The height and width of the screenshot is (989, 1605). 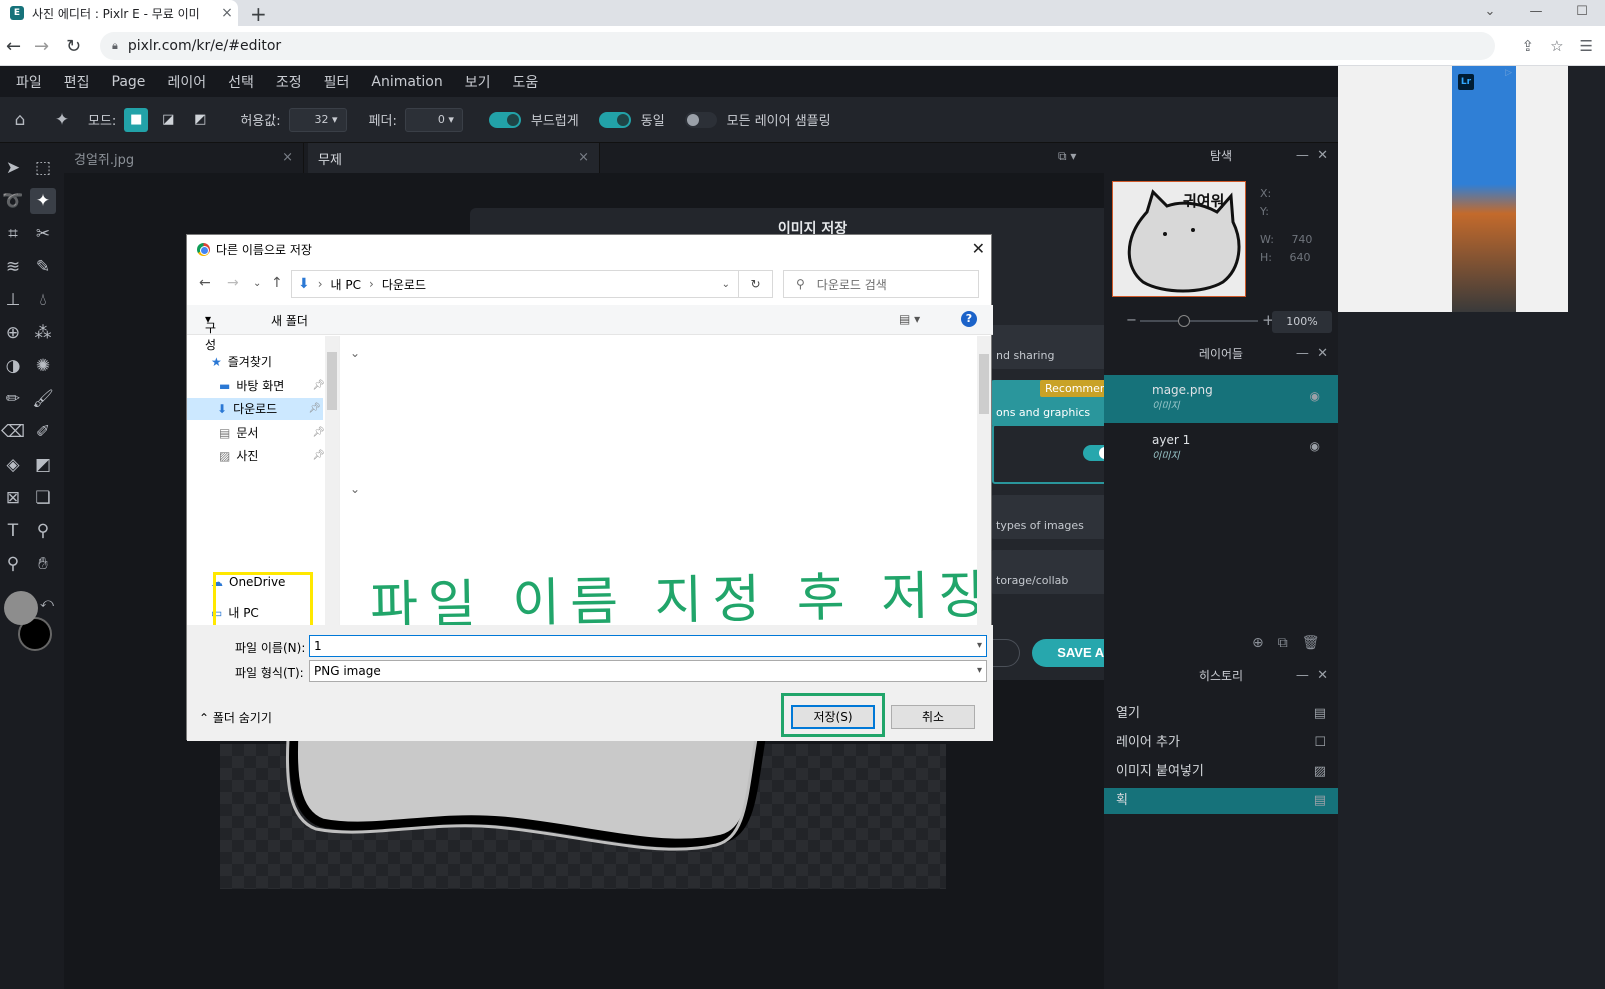 I want to click on doc-tab-2: 무제 ×, so click(x=454, y=158).